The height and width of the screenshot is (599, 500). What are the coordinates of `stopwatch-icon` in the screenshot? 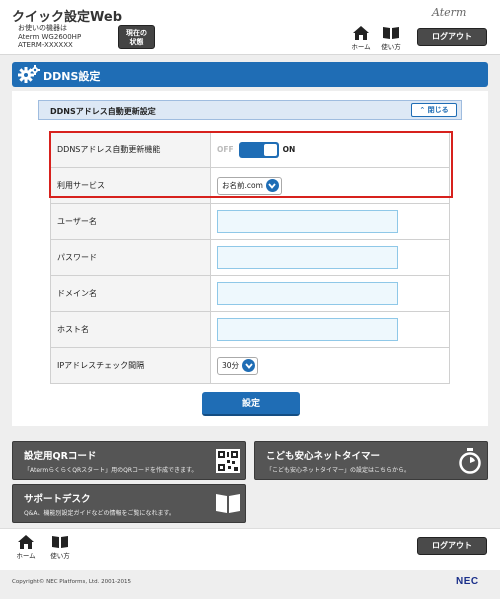 It's located at (470, 461).